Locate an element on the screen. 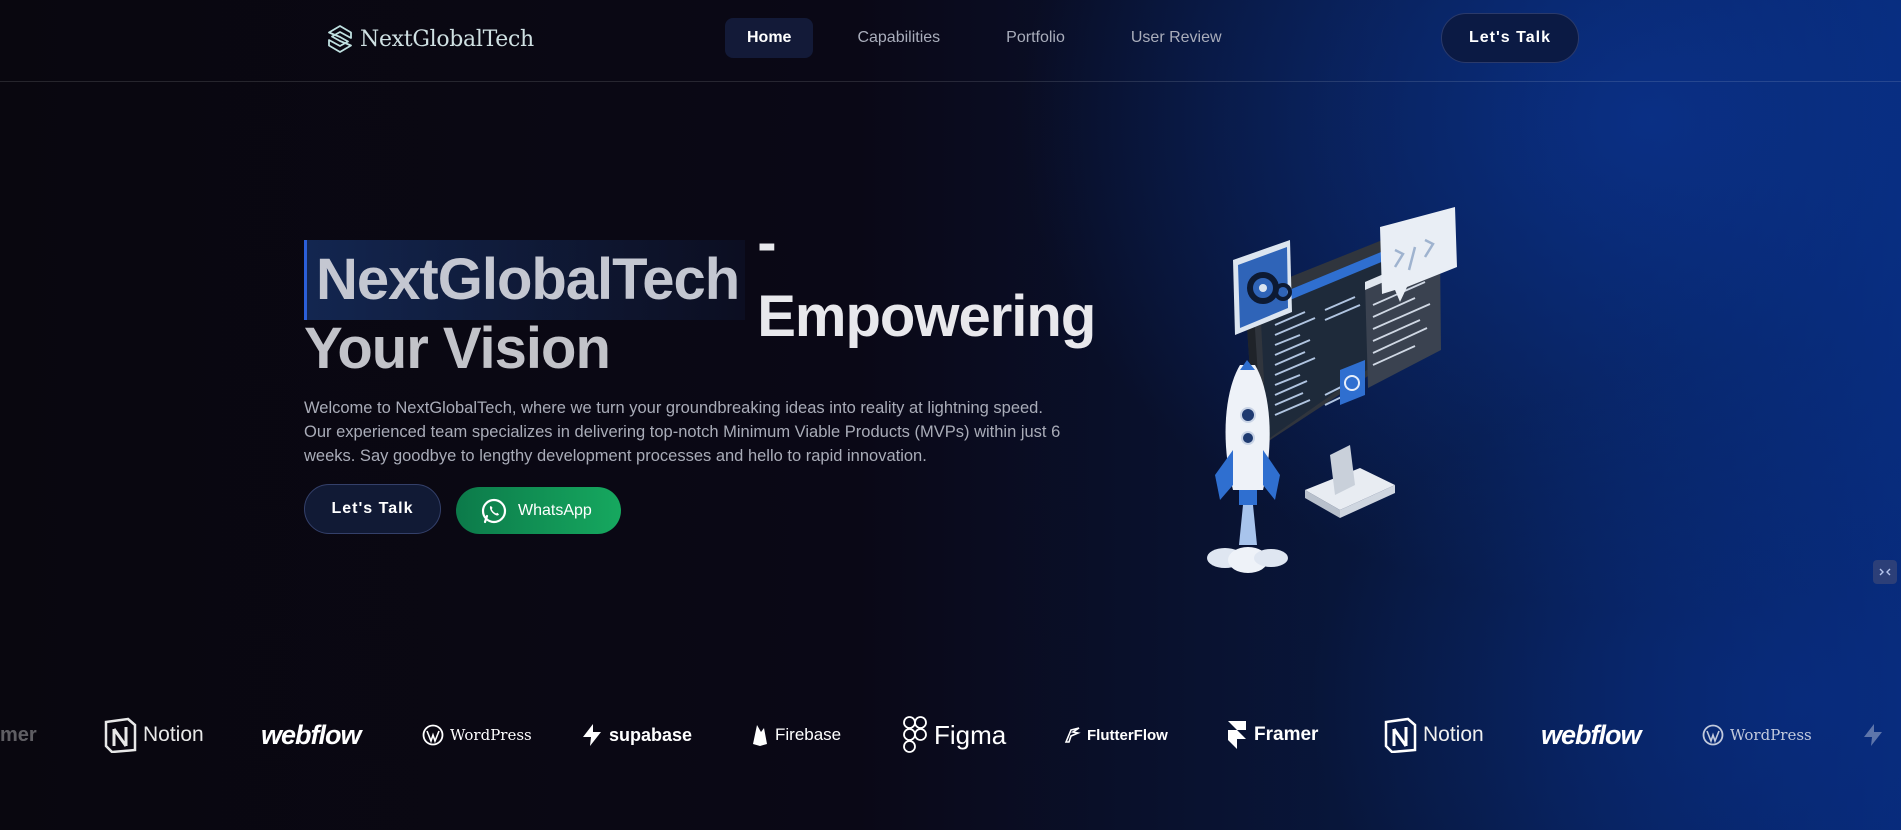  logo-partial-label: mer is located at coordinates (18, 734).